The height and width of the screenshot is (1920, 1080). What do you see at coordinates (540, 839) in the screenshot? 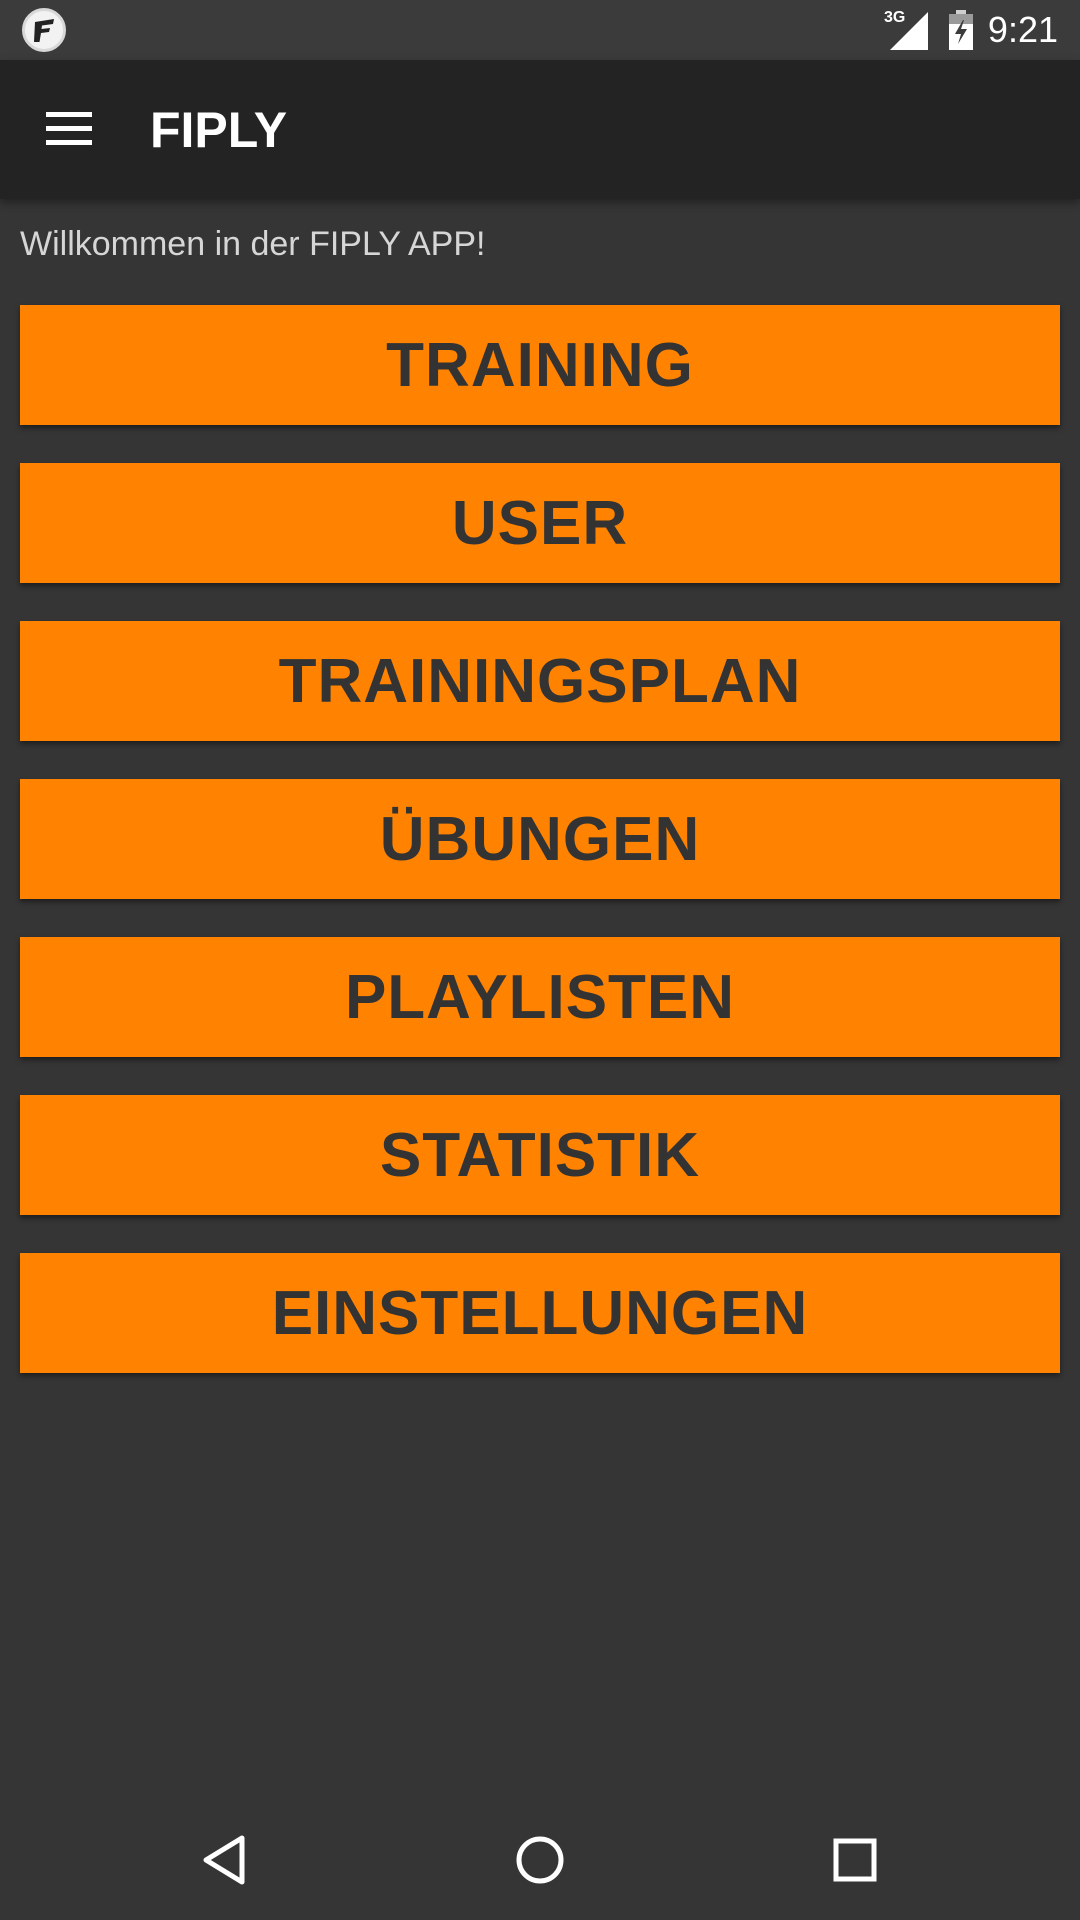
I see `uebungen-button: ÜBUNGEN` at bounding box center [540, 839].